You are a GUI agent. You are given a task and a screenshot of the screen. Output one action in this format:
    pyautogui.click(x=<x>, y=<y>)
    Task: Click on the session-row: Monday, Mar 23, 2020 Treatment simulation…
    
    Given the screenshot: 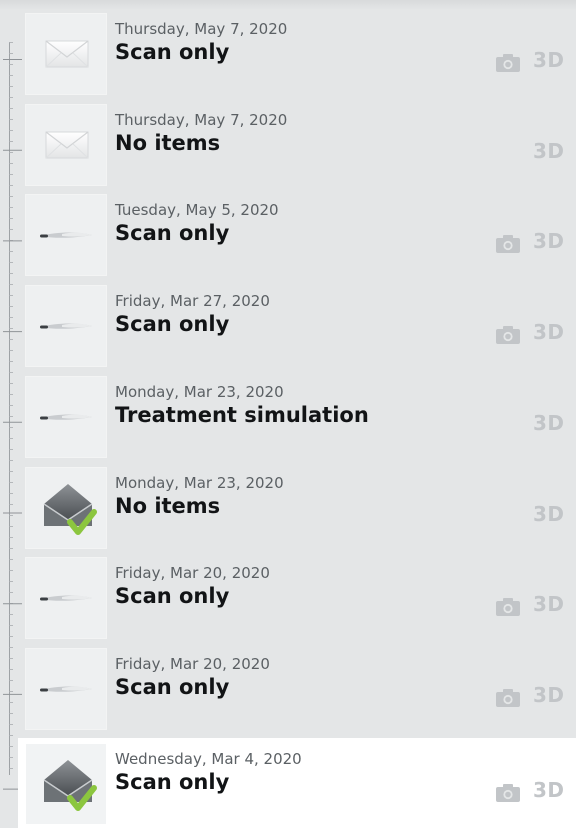 What is the action you would take?
    pyautogui.click(x=288, y=416)
    